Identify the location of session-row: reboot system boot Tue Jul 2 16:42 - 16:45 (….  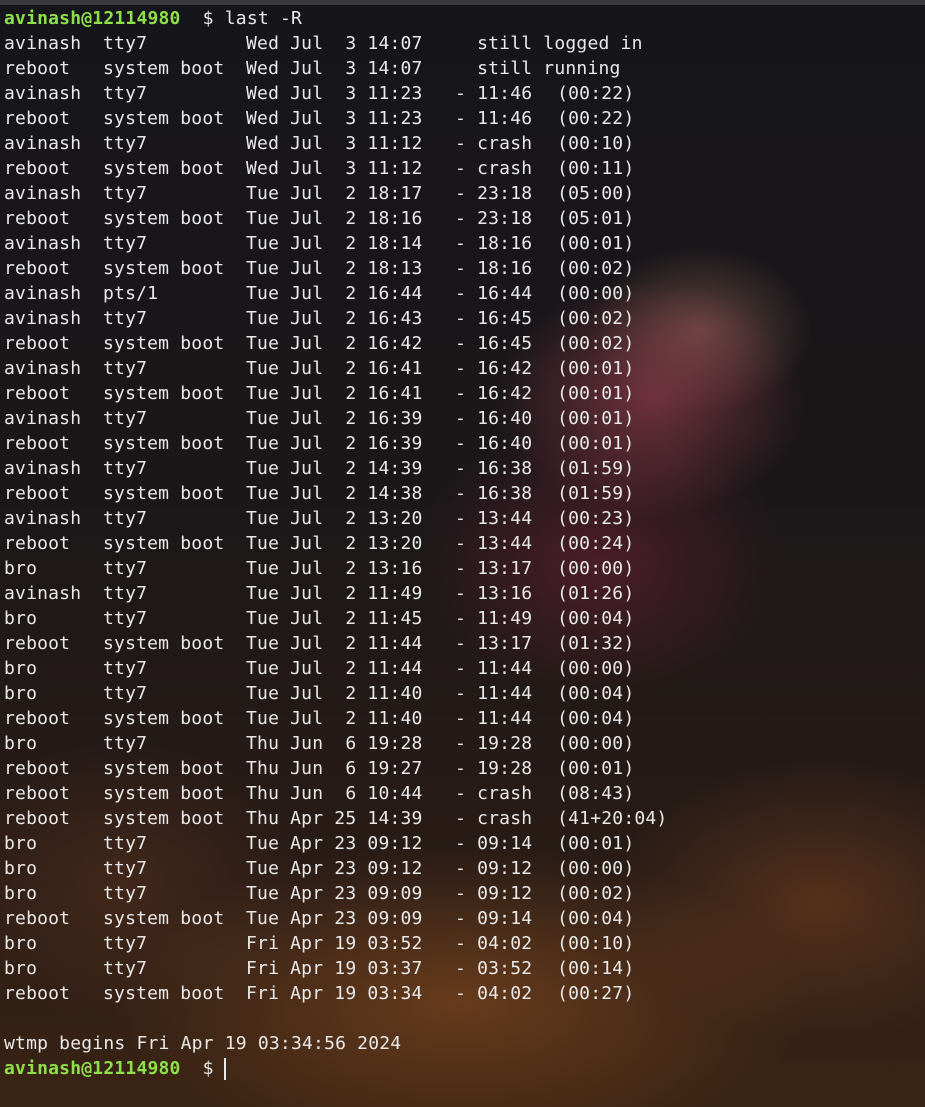
(464, 343).